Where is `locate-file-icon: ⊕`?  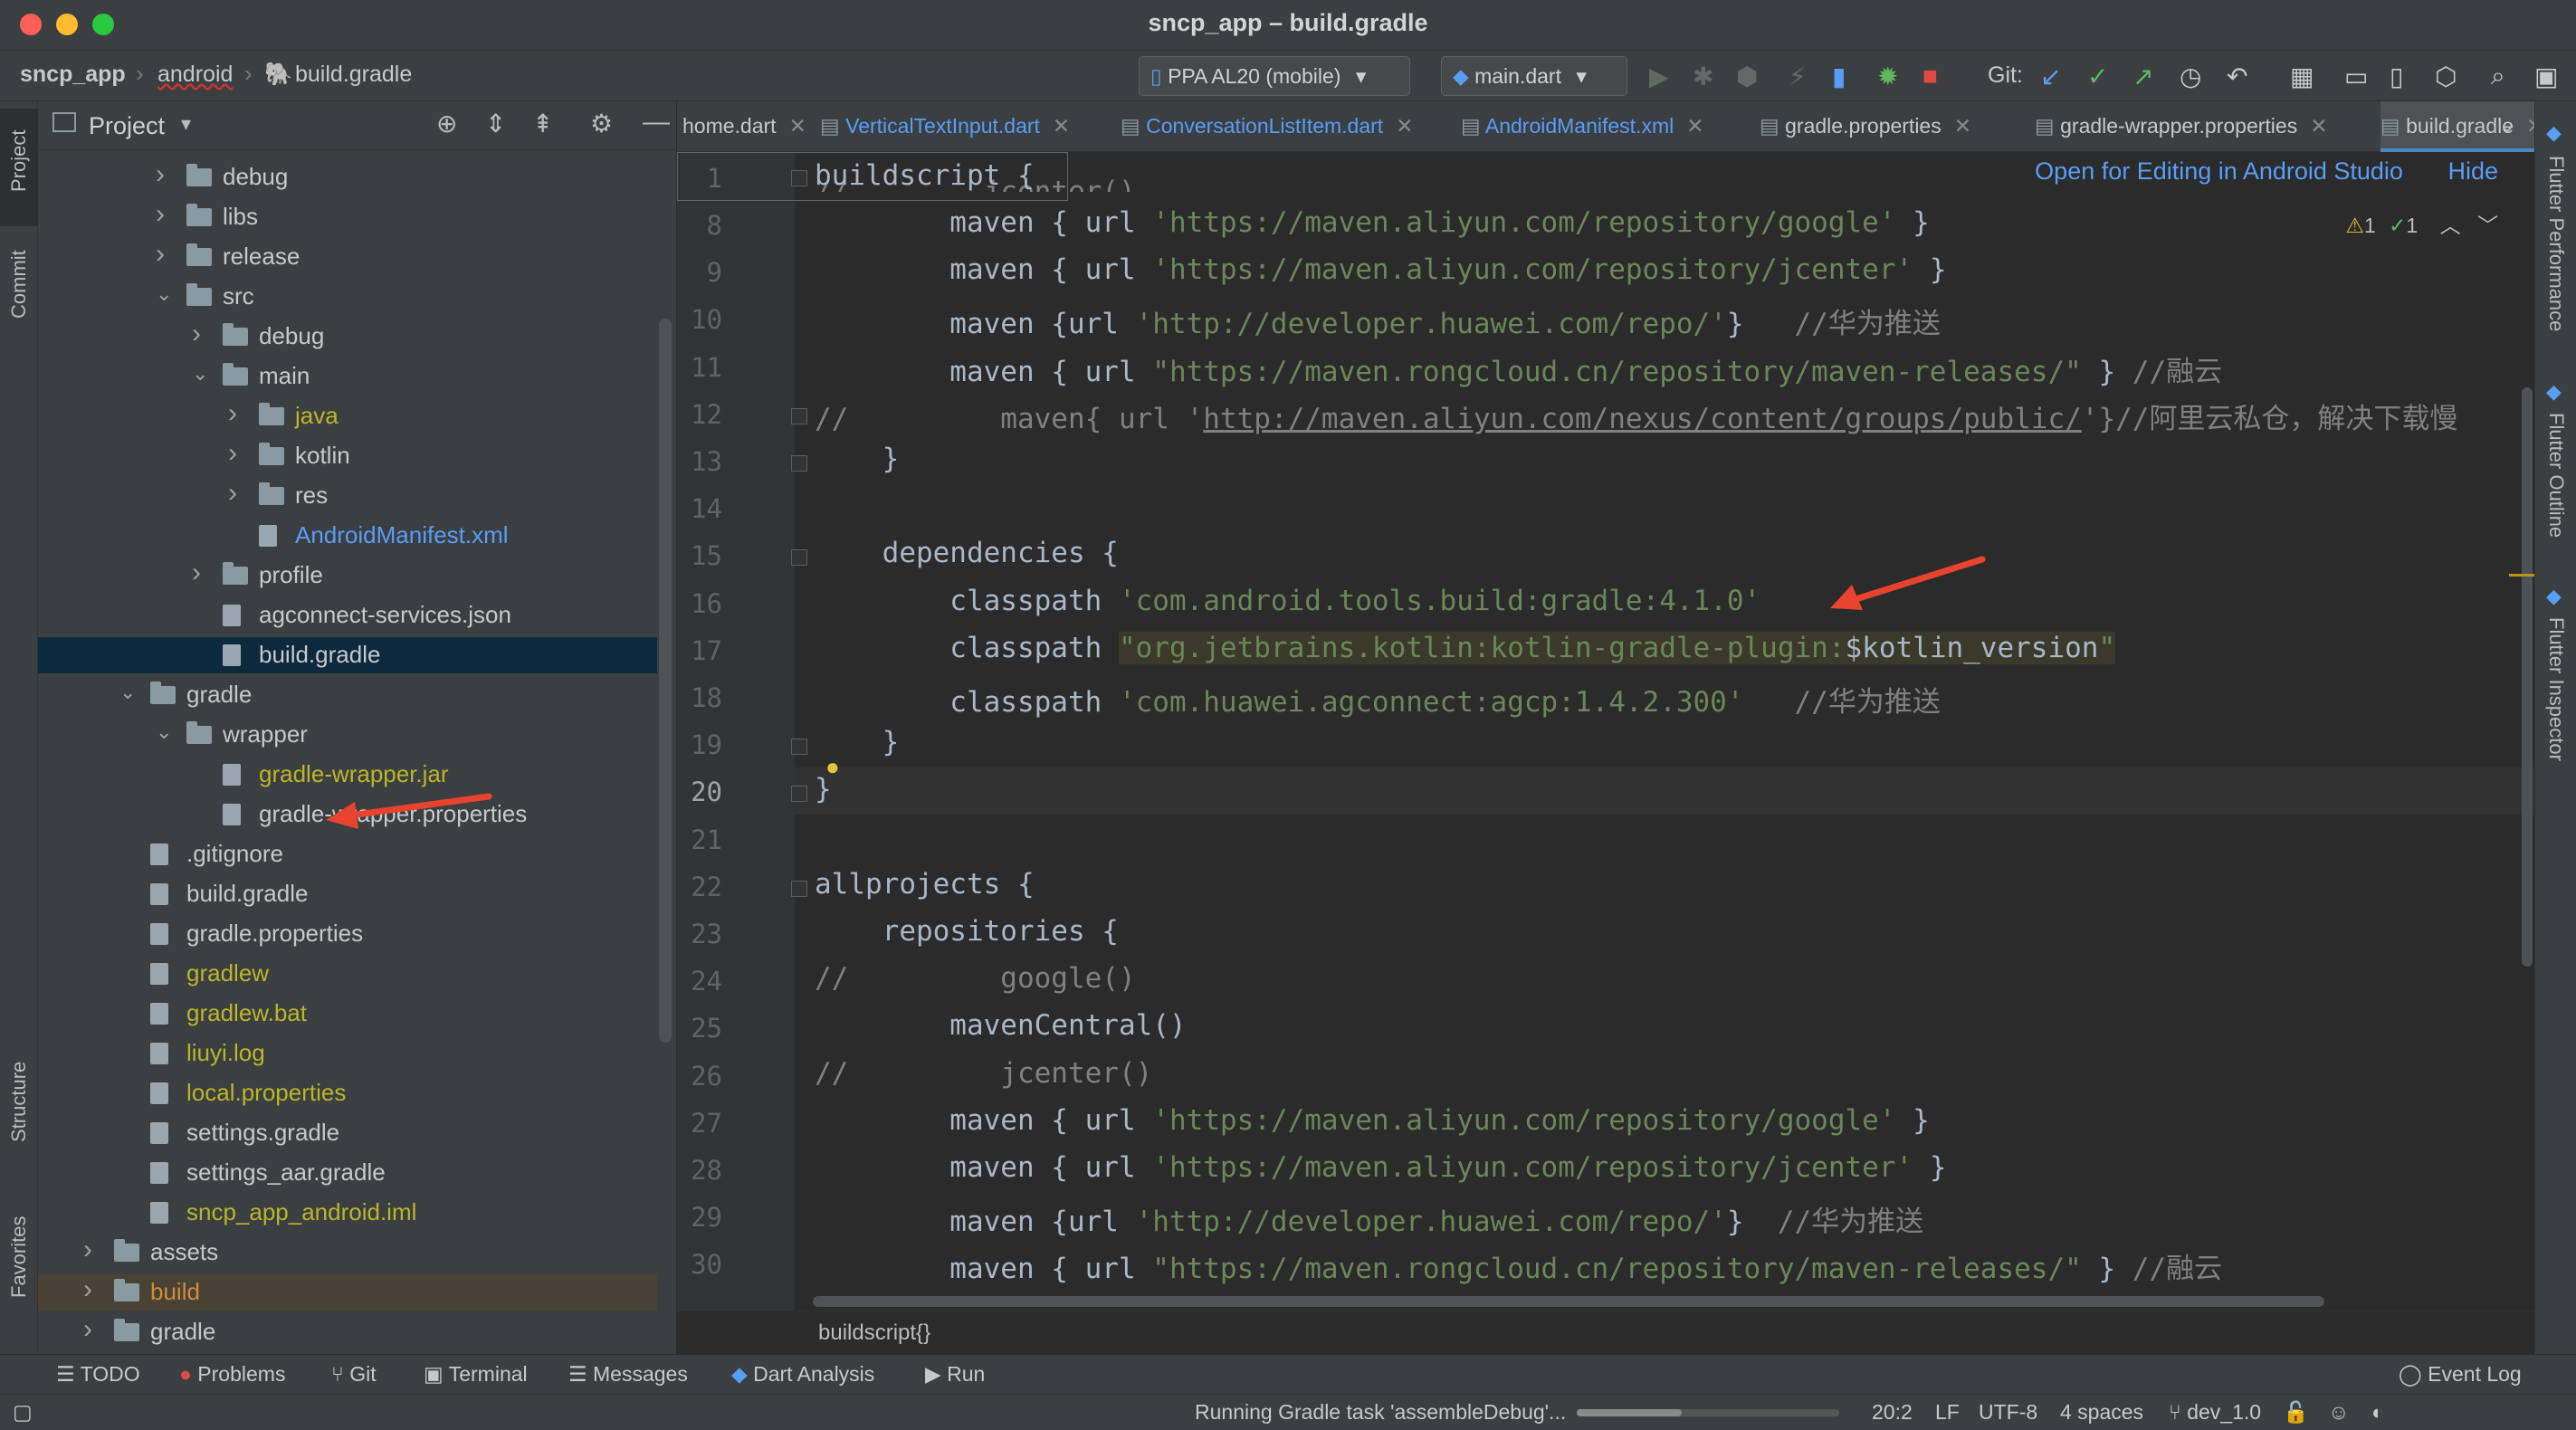 locate-file-icon: ⊕ is located at coordinates (447, 123).